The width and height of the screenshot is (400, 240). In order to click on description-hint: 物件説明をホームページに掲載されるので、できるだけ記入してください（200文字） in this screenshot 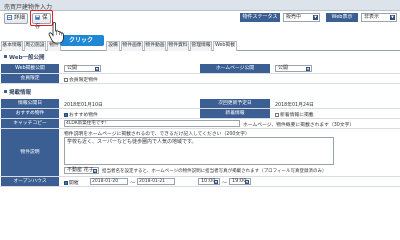, I will do `click(157, 134)`.